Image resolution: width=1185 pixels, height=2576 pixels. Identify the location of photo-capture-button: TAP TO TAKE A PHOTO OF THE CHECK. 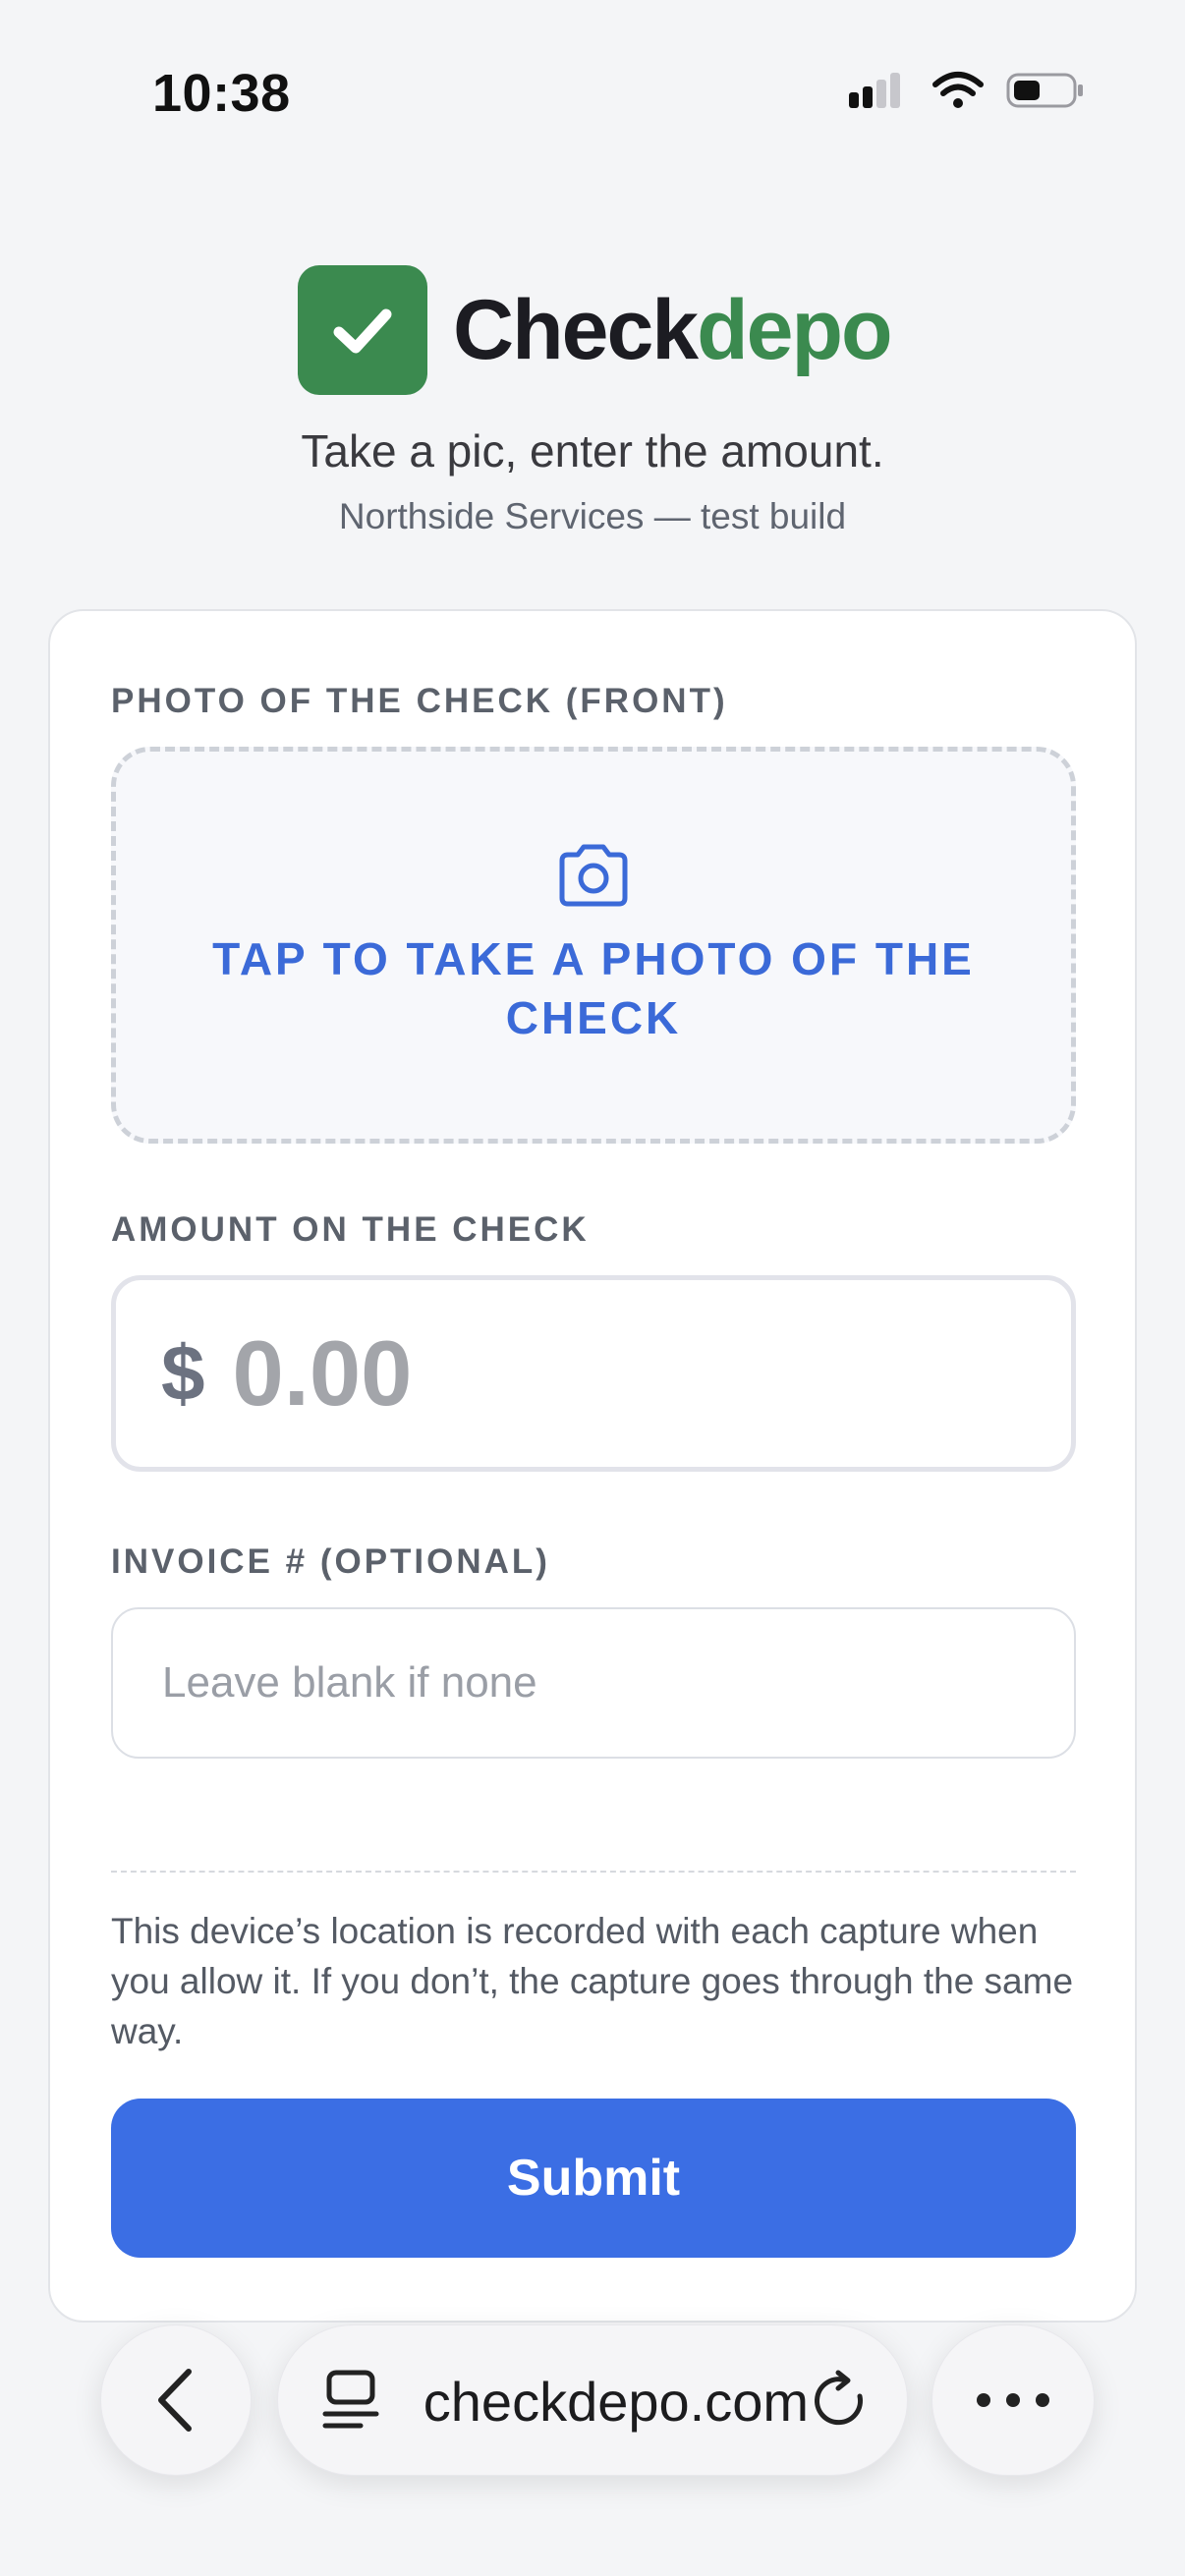
(594, 945).